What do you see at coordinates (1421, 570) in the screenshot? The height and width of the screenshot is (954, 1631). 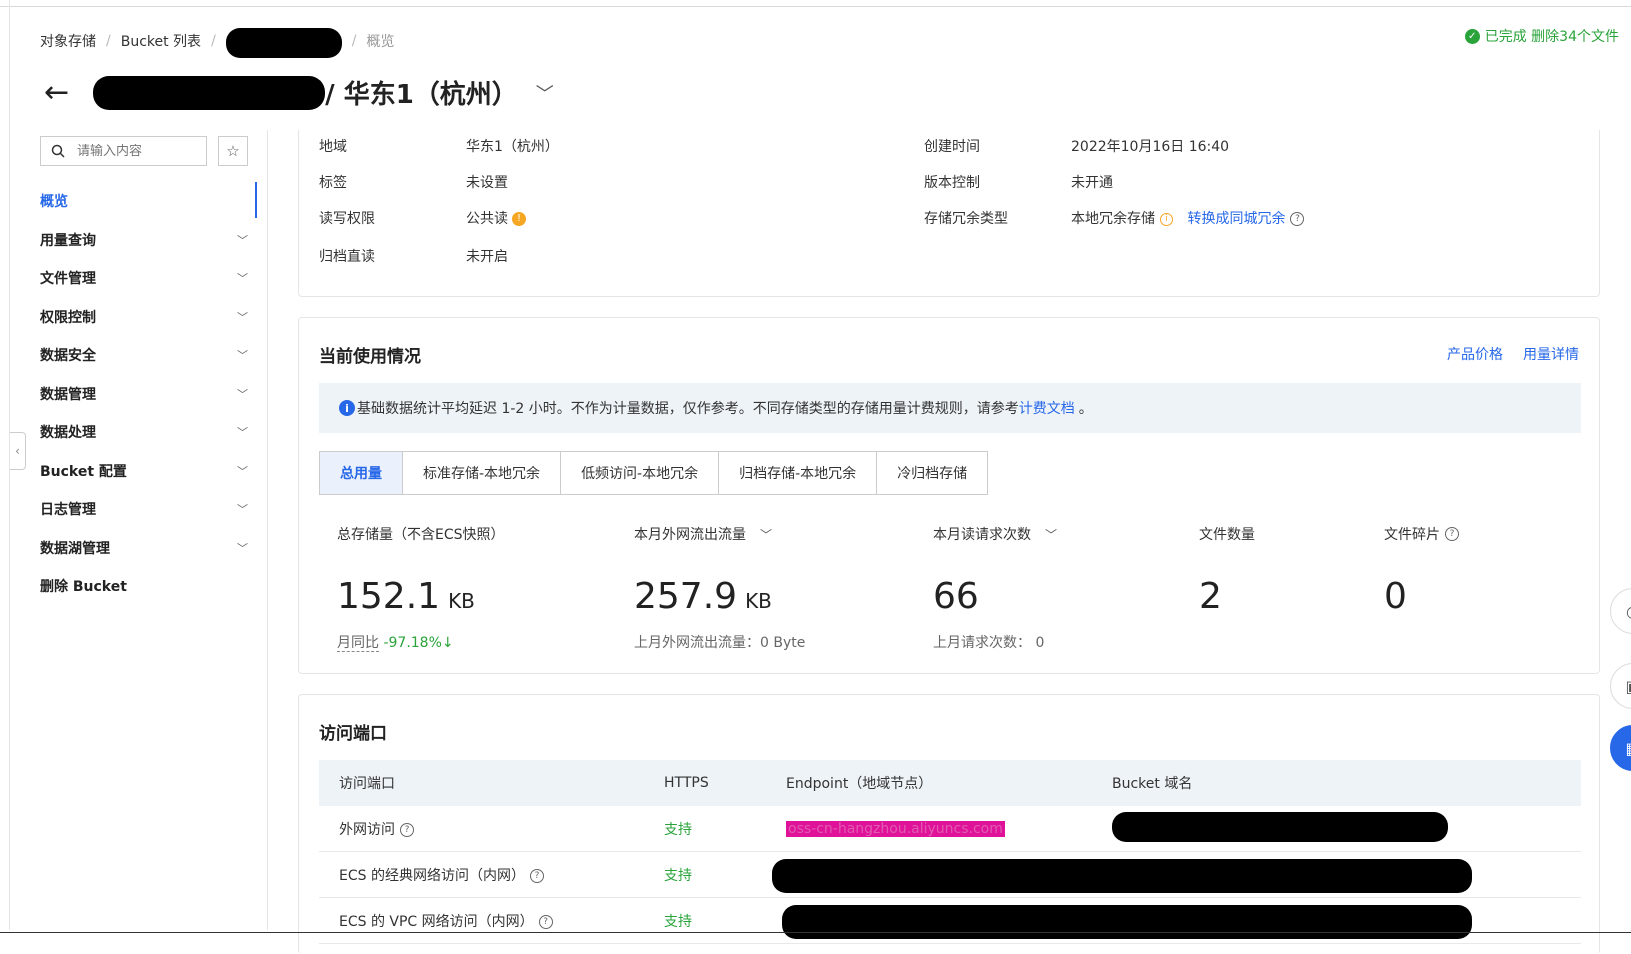 I see `stat-fragments: 文件碎片? 0` at bounding box center [1421, 570].